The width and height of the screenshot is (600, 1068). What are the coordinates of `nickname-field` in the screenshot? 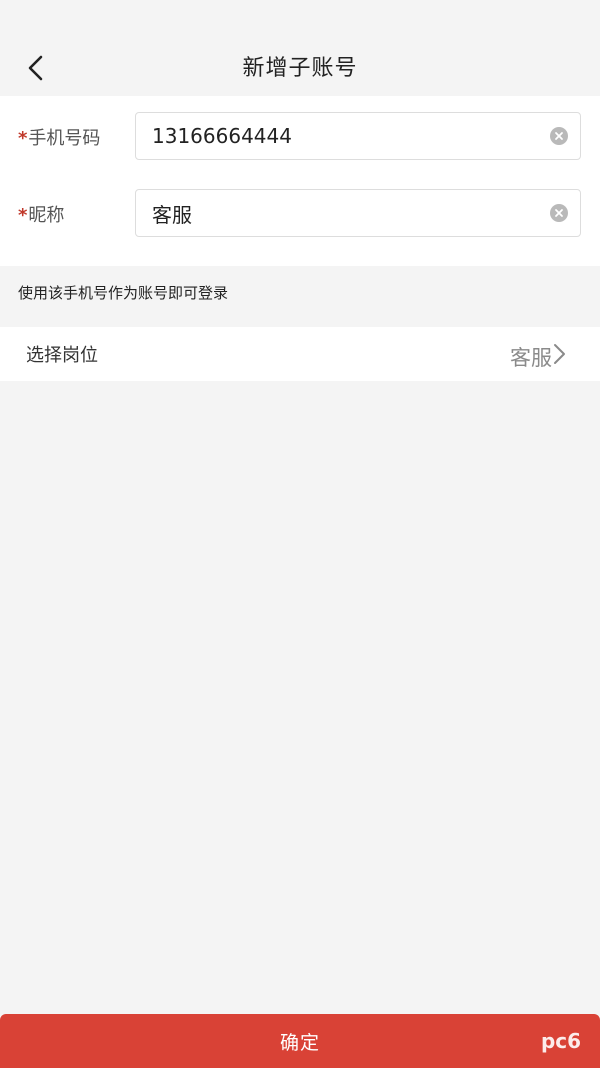 It's located at (358, 213).